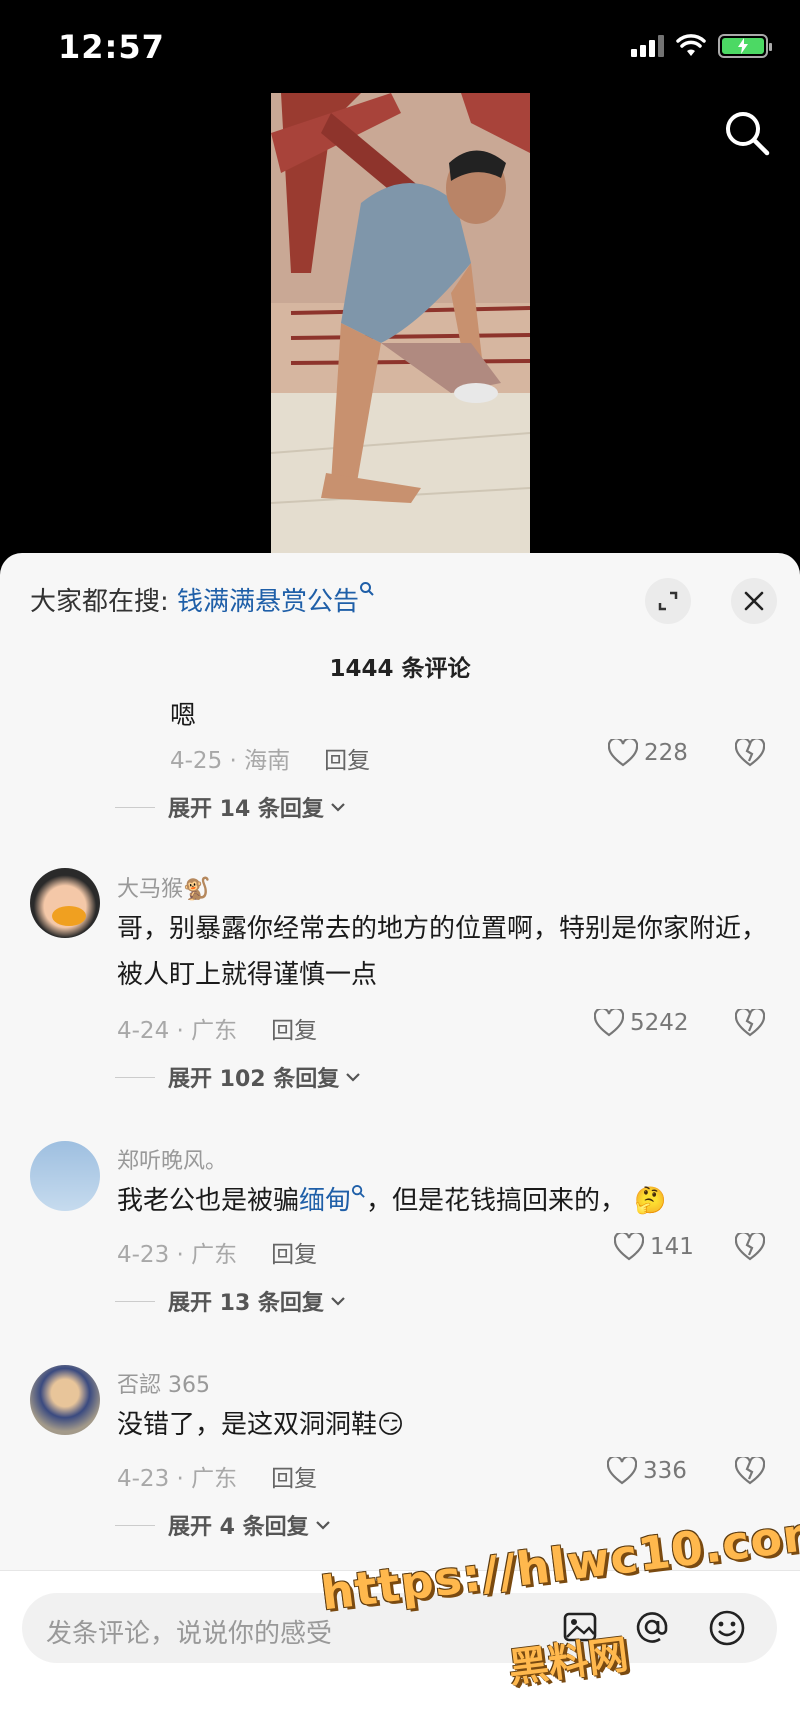 This screenshot has width=800, height=1731. I want to click on like-button: 5242, so click(641, 1023).